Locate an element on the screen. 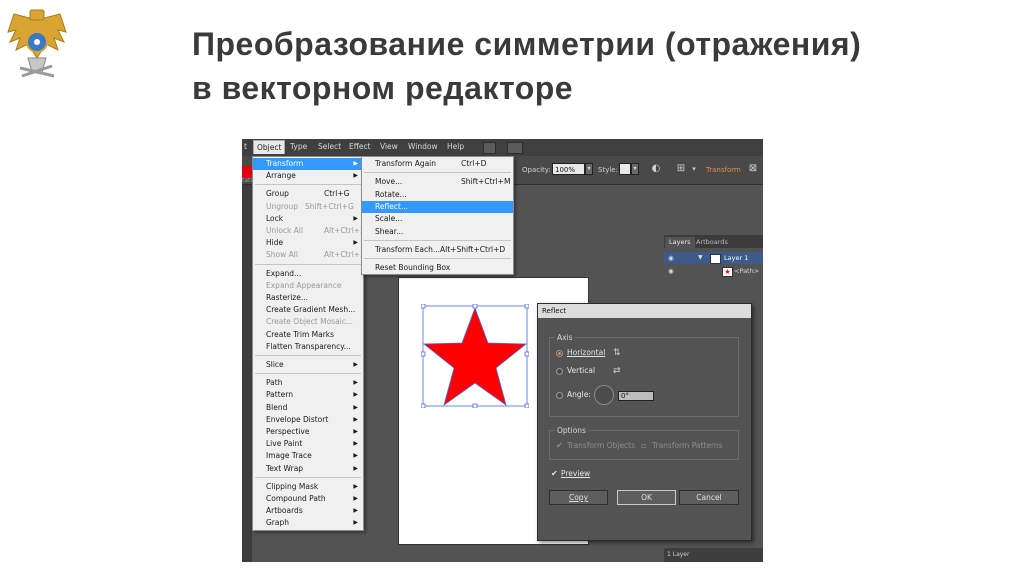 The width and height of the screenshot is (1024, 574). preview-label: Preview is located at coordinates (575, 473).